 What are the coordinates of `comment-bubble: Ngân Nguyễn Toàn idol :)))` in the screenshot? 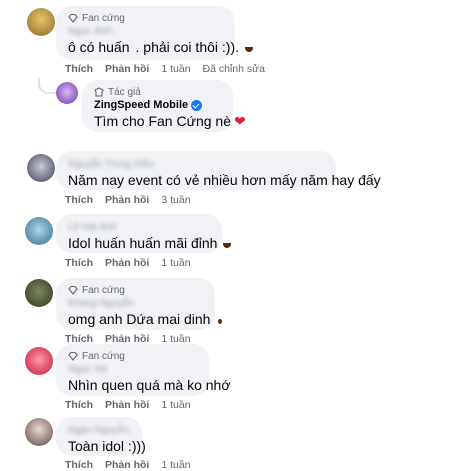 It's located at (101, 436).